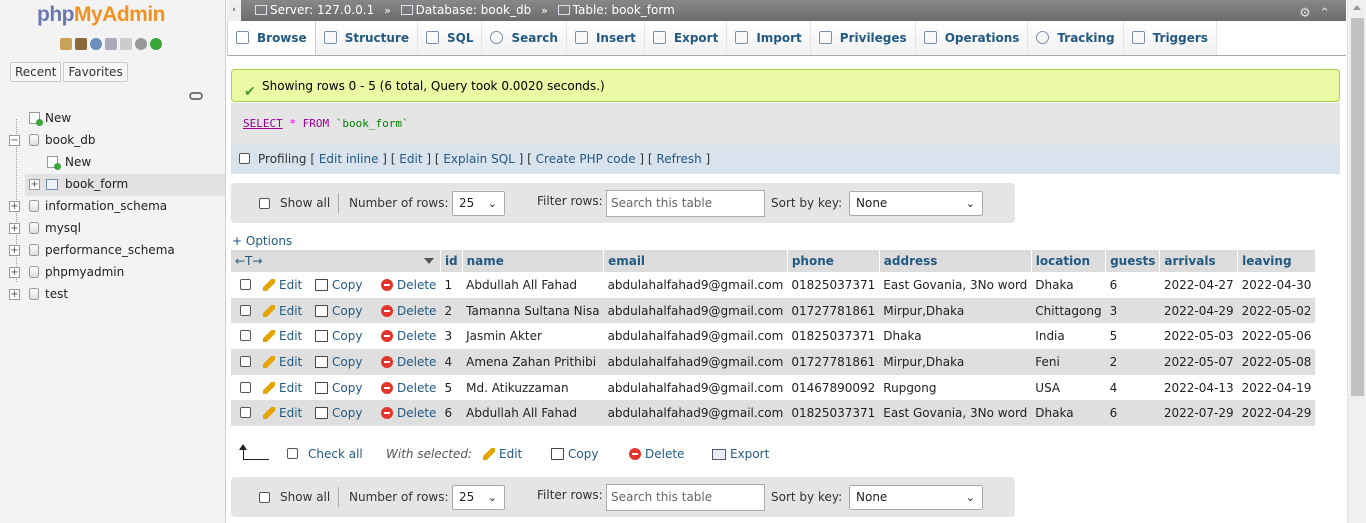 The width and height of the screenshot is (1366, 523). Describe the element at coordinates (451, 413) in the screenshot. I see `cell-id: 6` at that location.